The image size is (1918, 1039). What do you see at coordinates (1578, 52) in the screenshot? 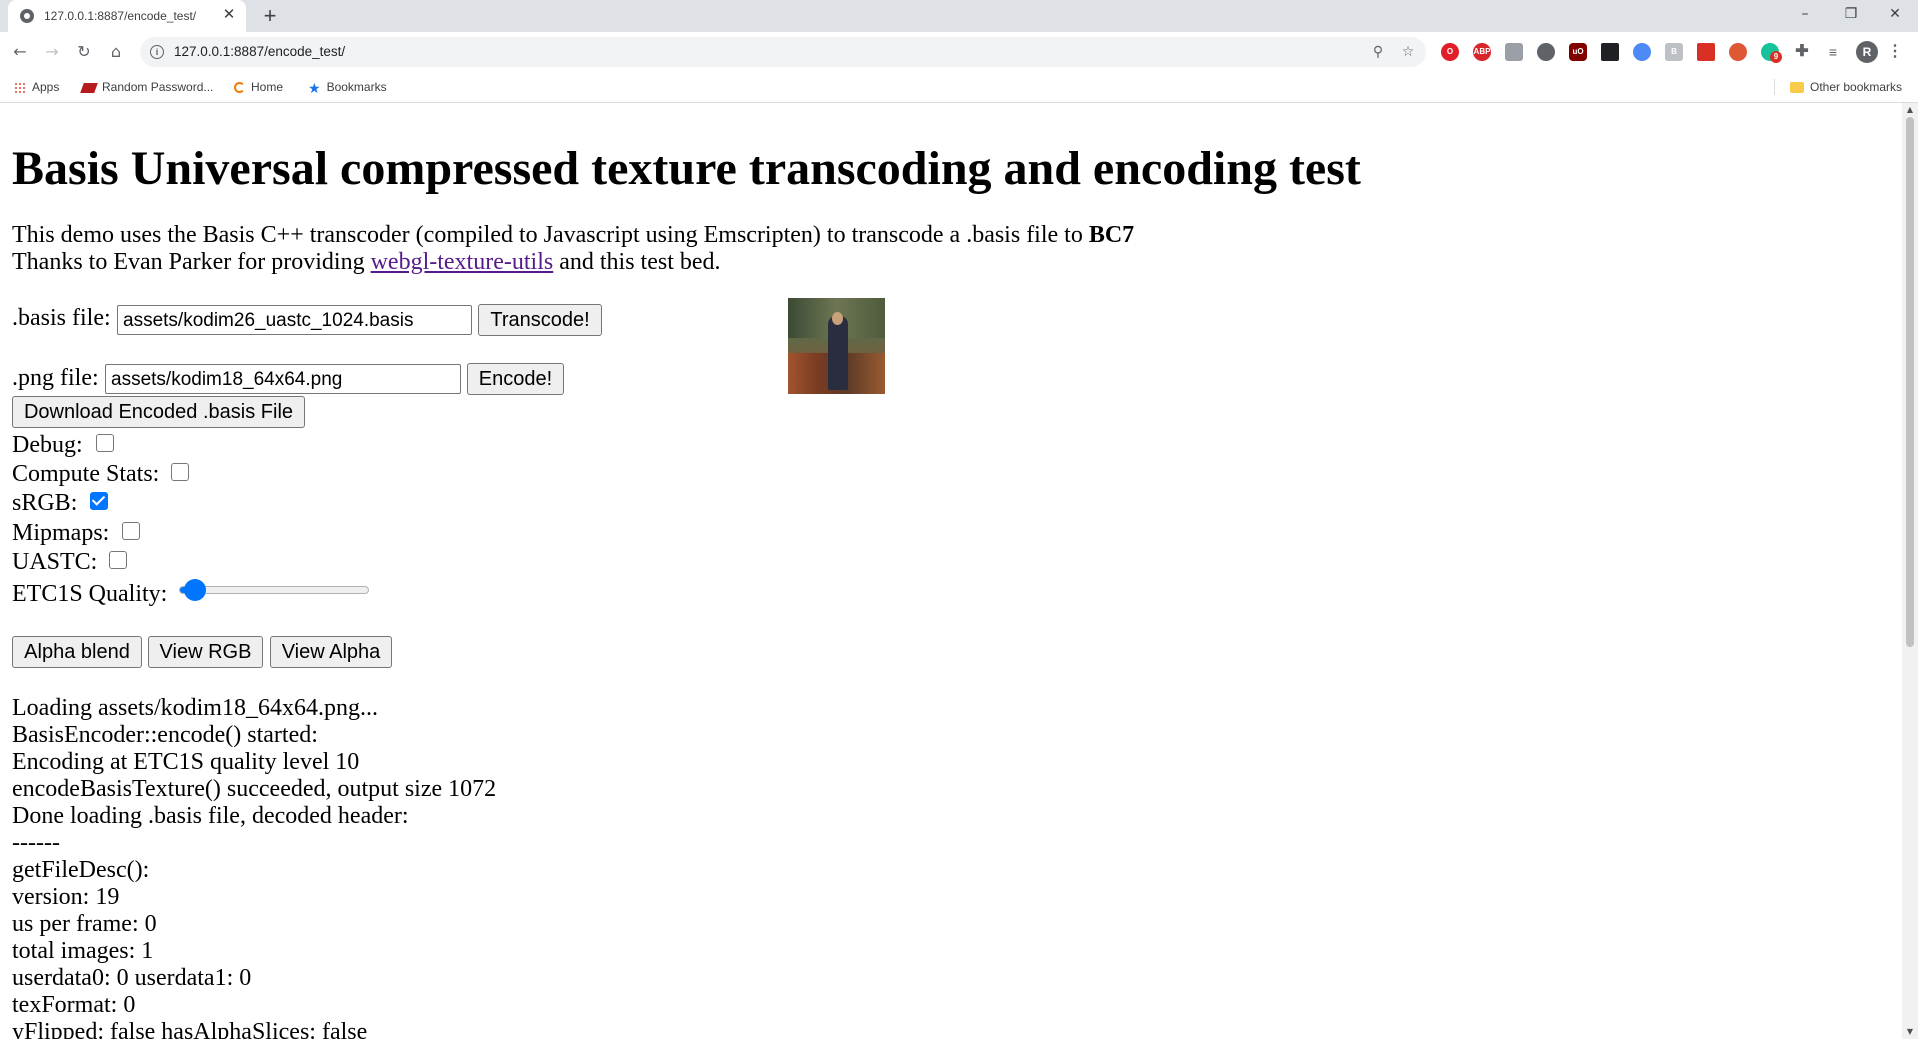
I see `ublock-icon: uO` at bounding box center [1578, 52].